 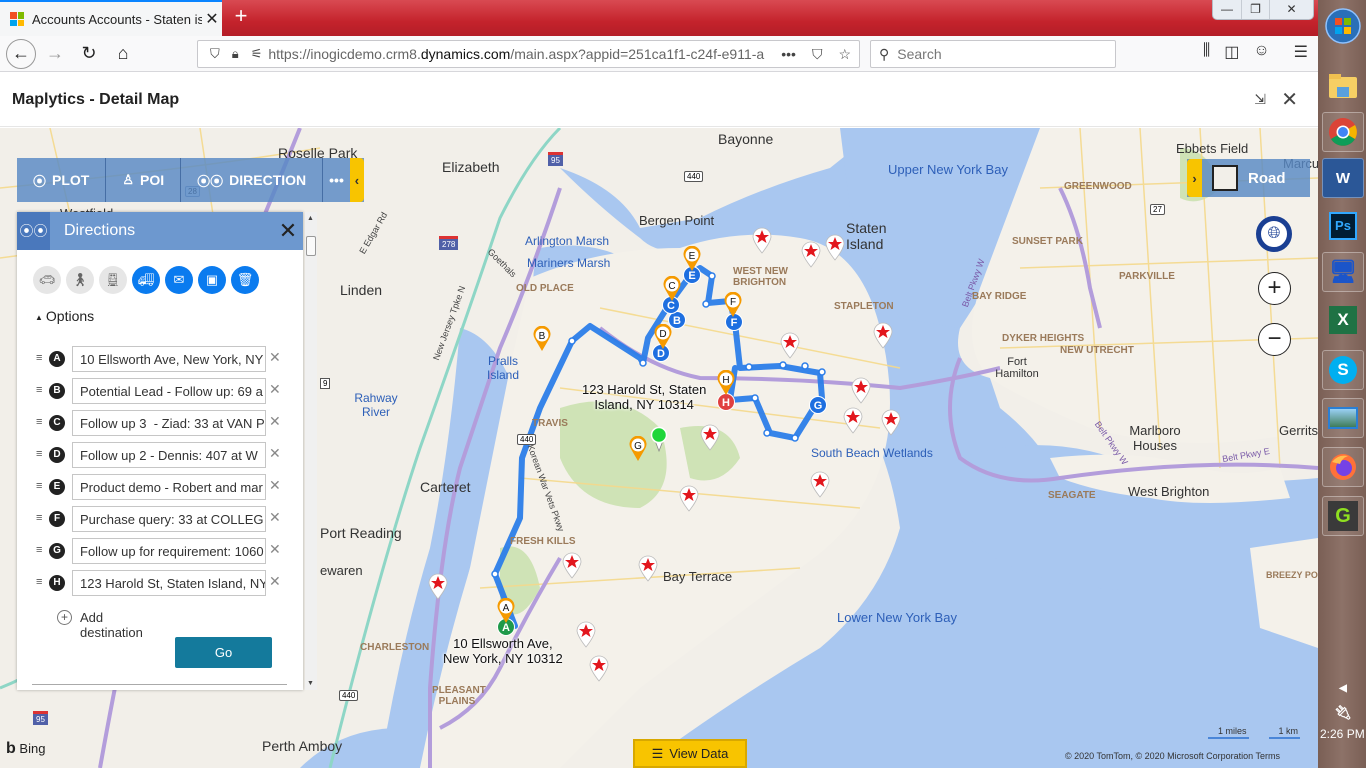 What do you see at coordinates (692, 259) in the screenshot?
I see `waypoint-pin-marker: E` at bounding box center [692, 259].